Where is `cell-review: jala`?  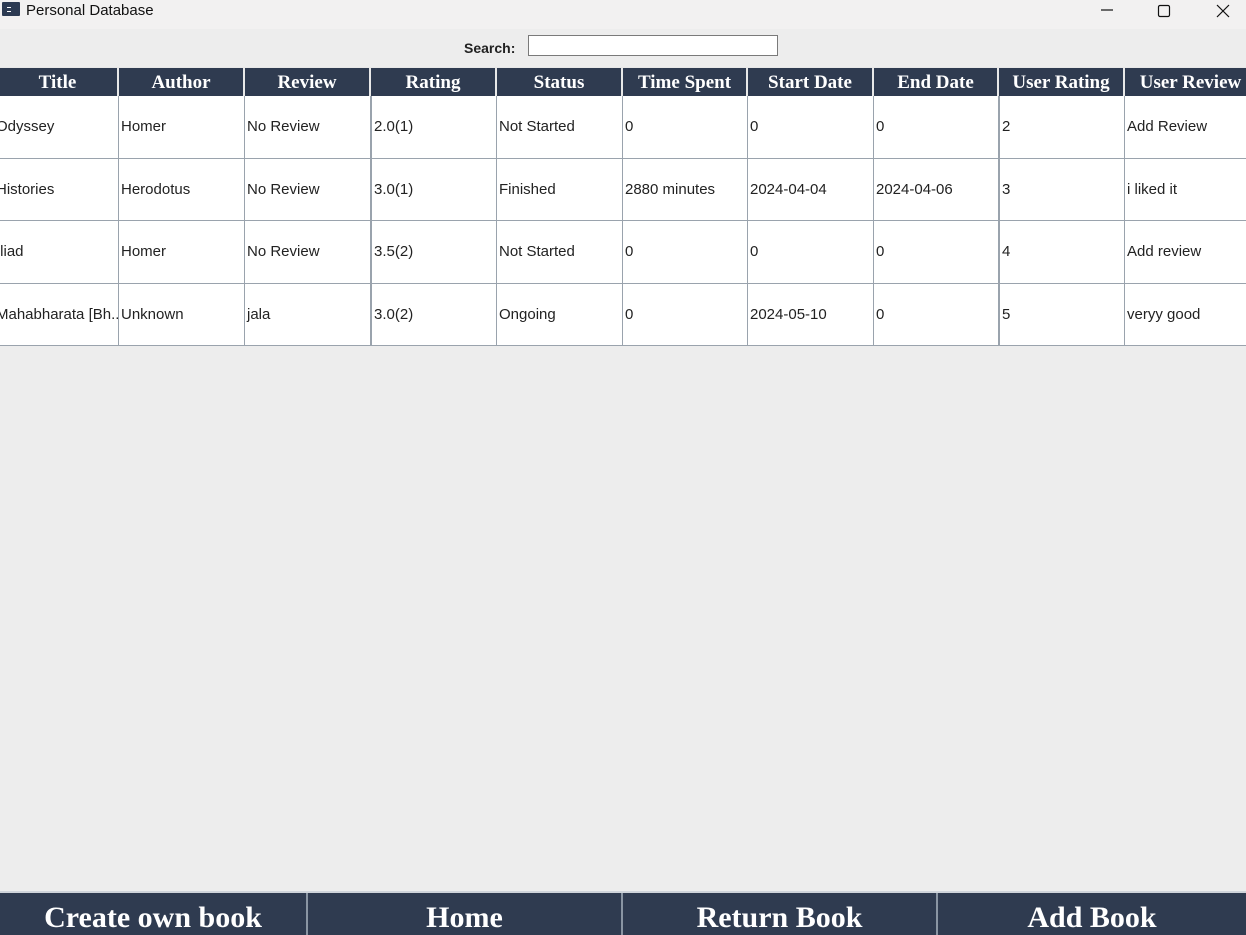 cell-review: jala is located at coordinates (308, 314).